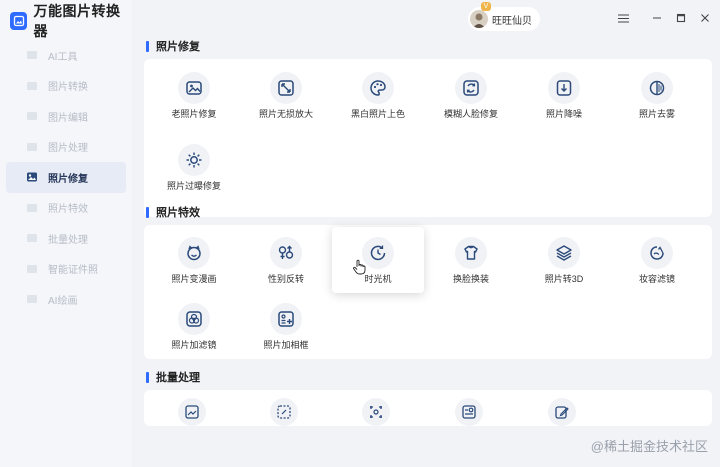 Image resolution: width=720 pixels, height=467 pixels. What do you see at coordinates (194, 88) in the screenshot?
I see `old-photo-icon` at bounding box center [194, 88].